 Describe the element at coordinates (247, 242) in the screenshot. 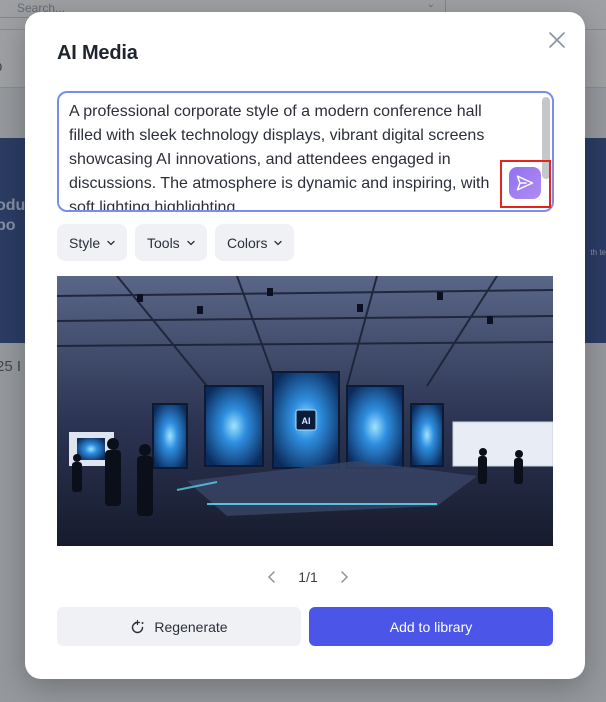

I see `colors-dropdown-label: Colors` at that location.